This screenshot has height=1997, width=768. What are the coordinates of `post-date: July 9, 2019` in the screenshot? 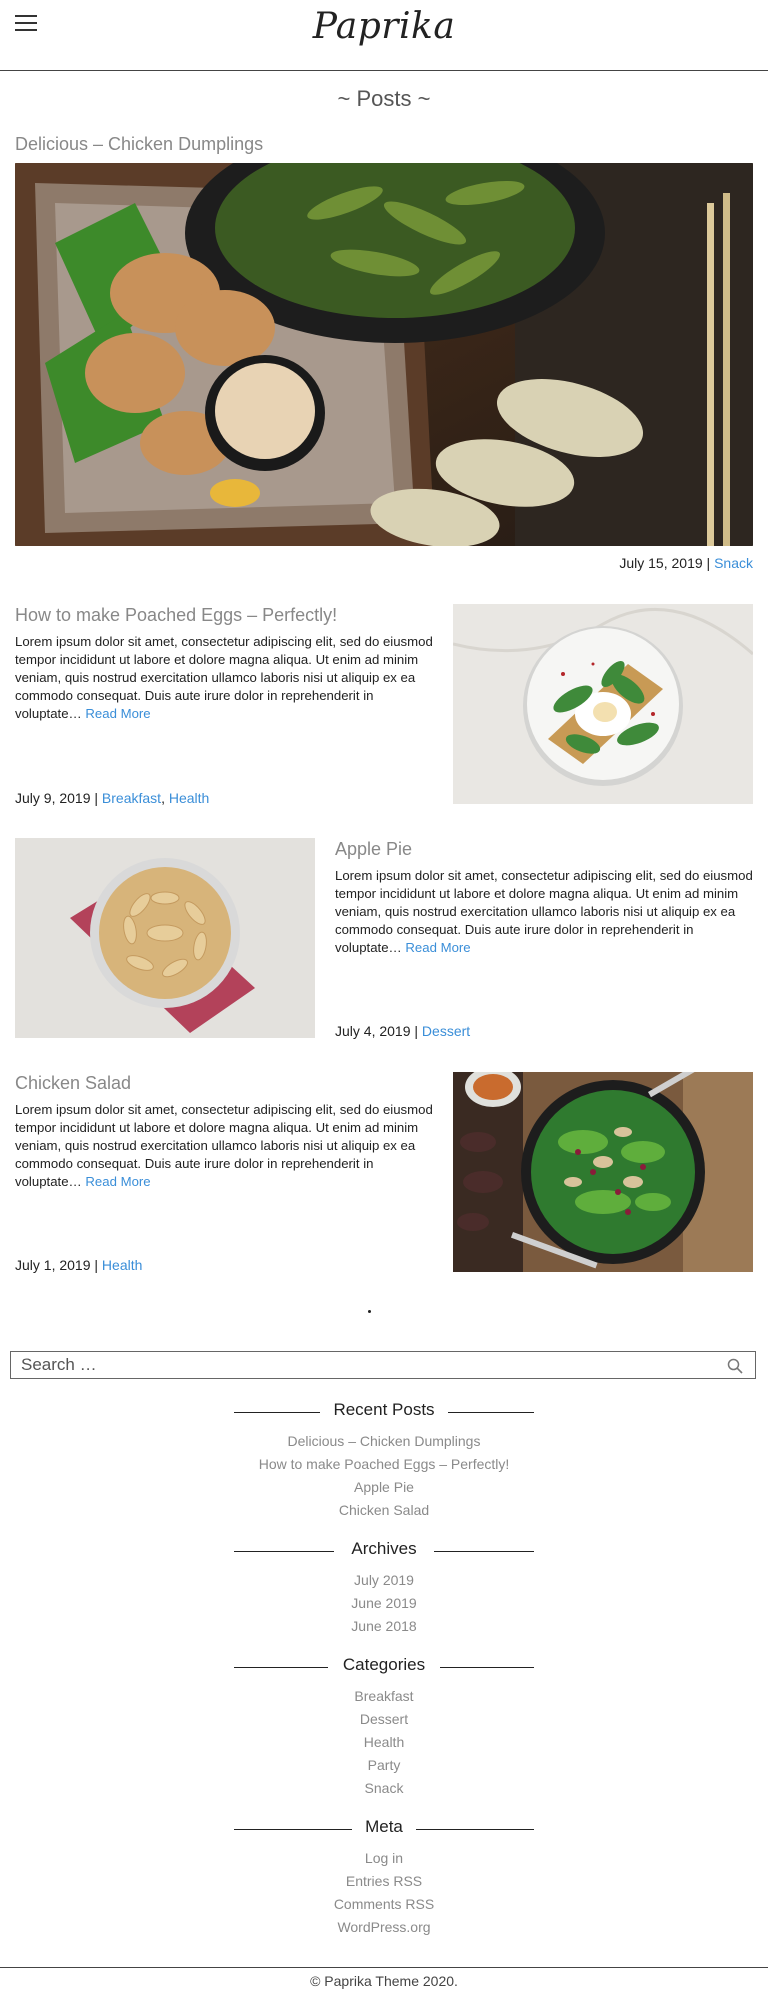 It's located at (53, 798).